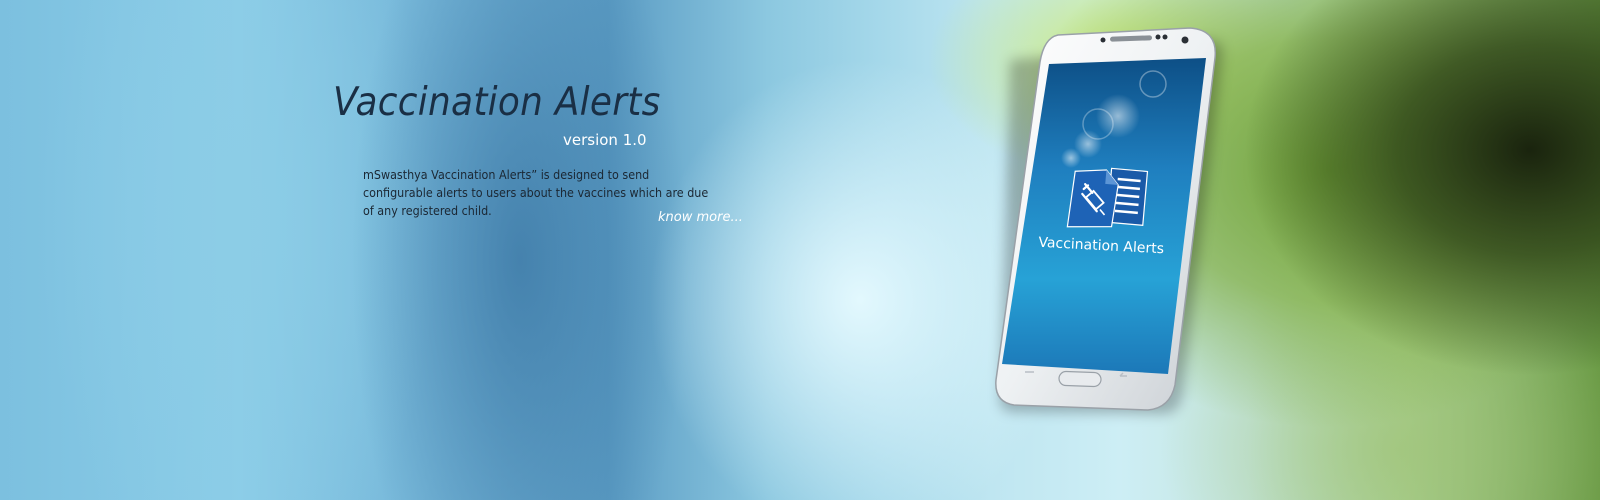 This screenshot has width=1600, height=500. I want to click on phone-illustration: Vaccination Alerts, so click(1109, 220).